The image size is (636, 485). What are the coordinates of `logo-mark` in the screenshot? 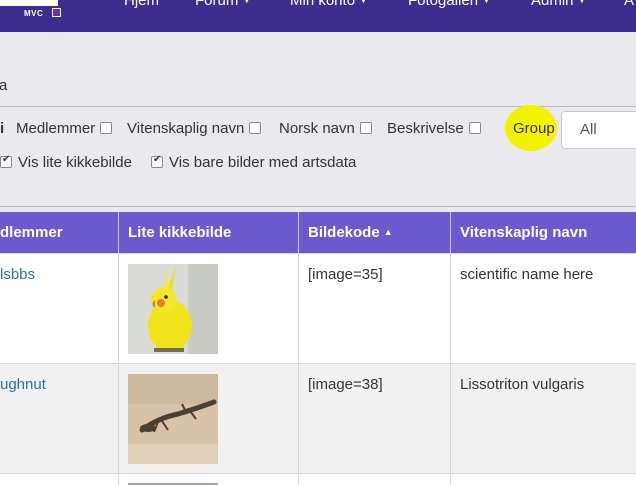 It's located at (29, 3).